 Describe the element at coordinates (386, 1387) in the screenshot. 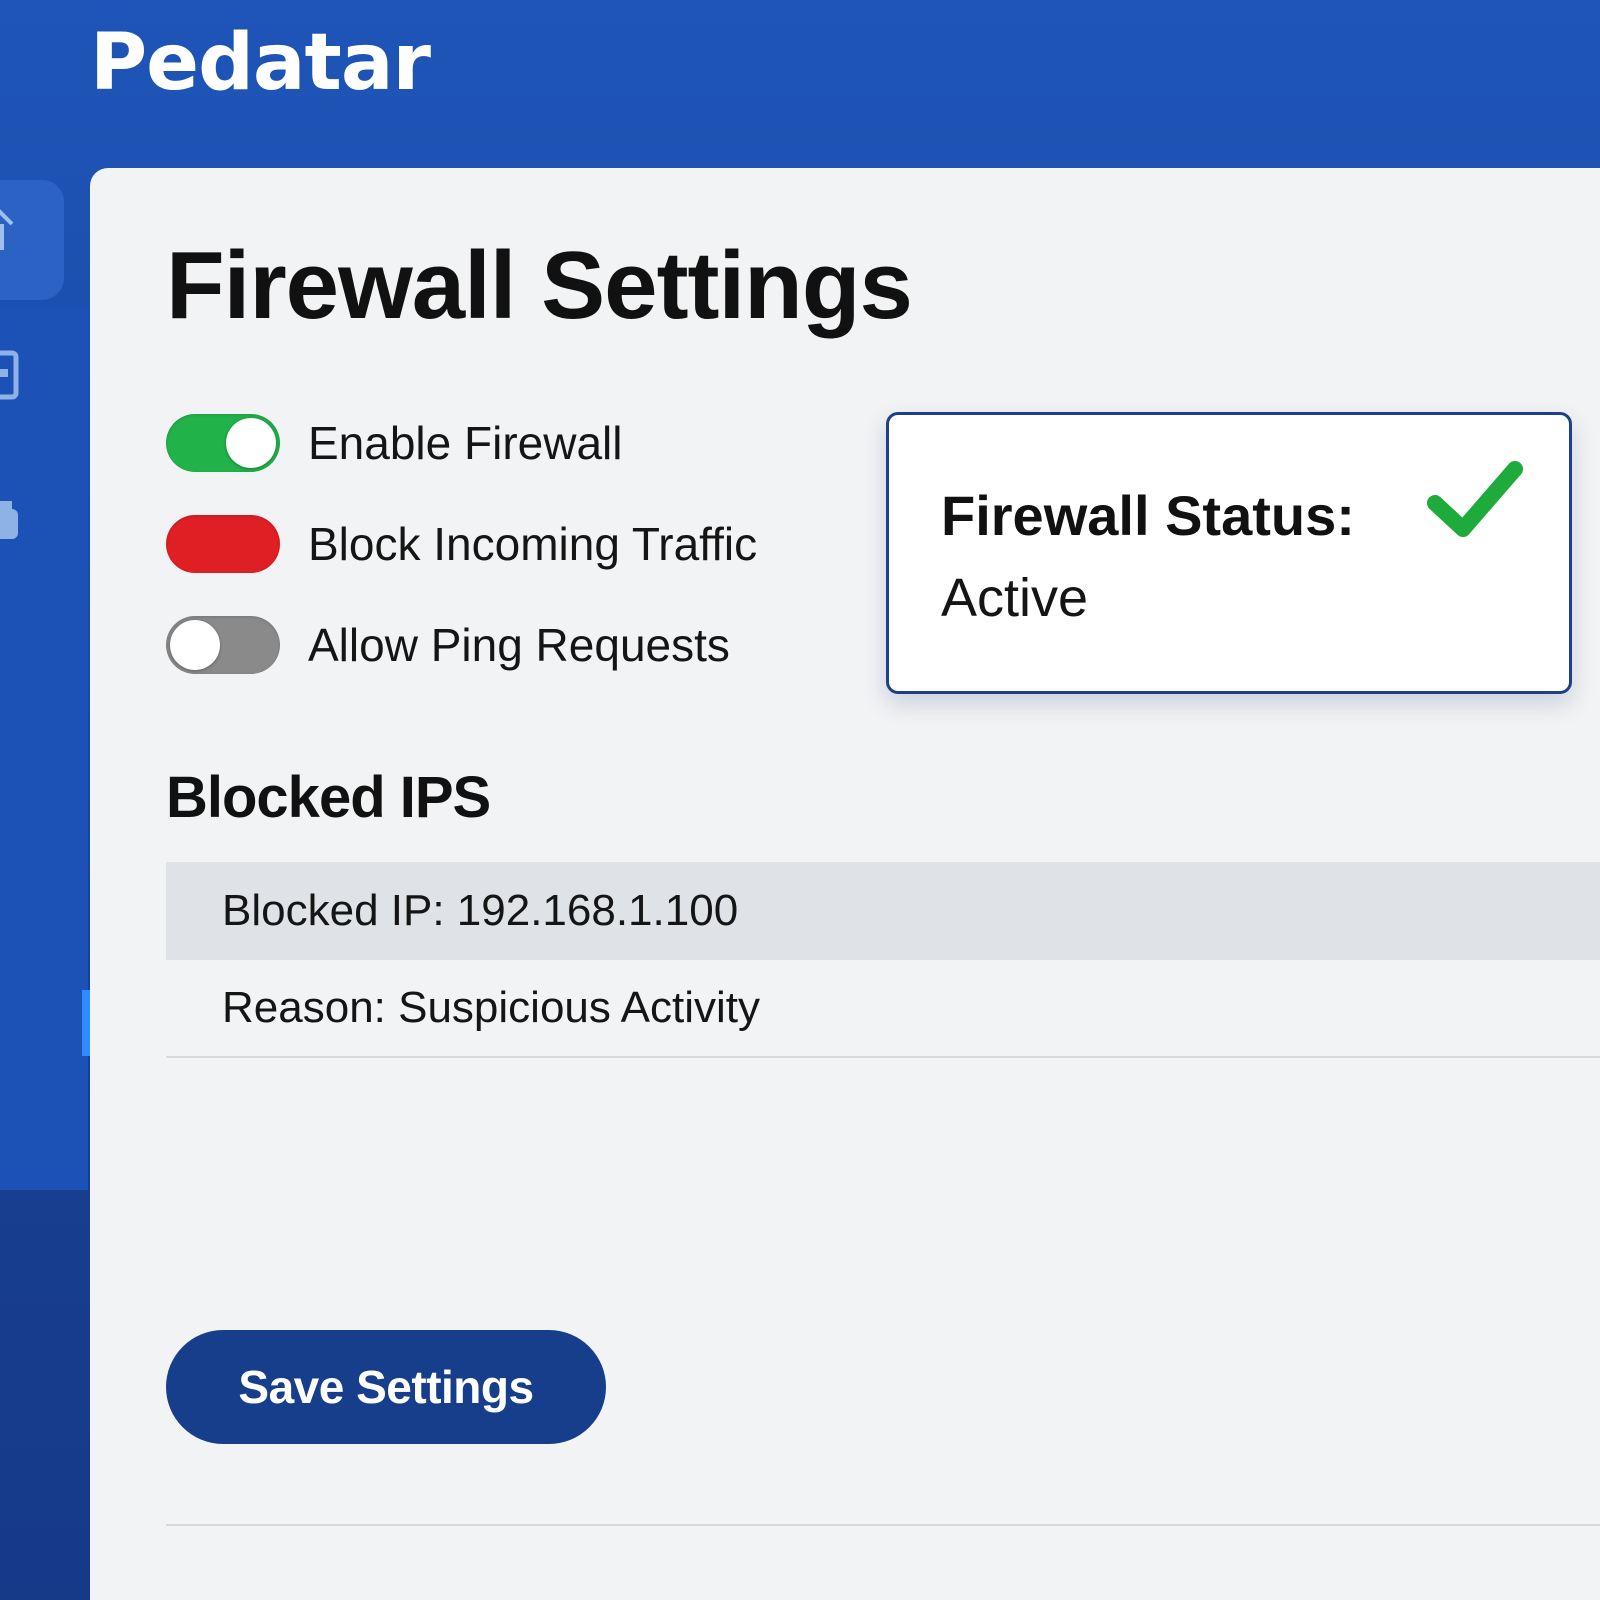

I see `save-settings-button: Save Settings` at that location.